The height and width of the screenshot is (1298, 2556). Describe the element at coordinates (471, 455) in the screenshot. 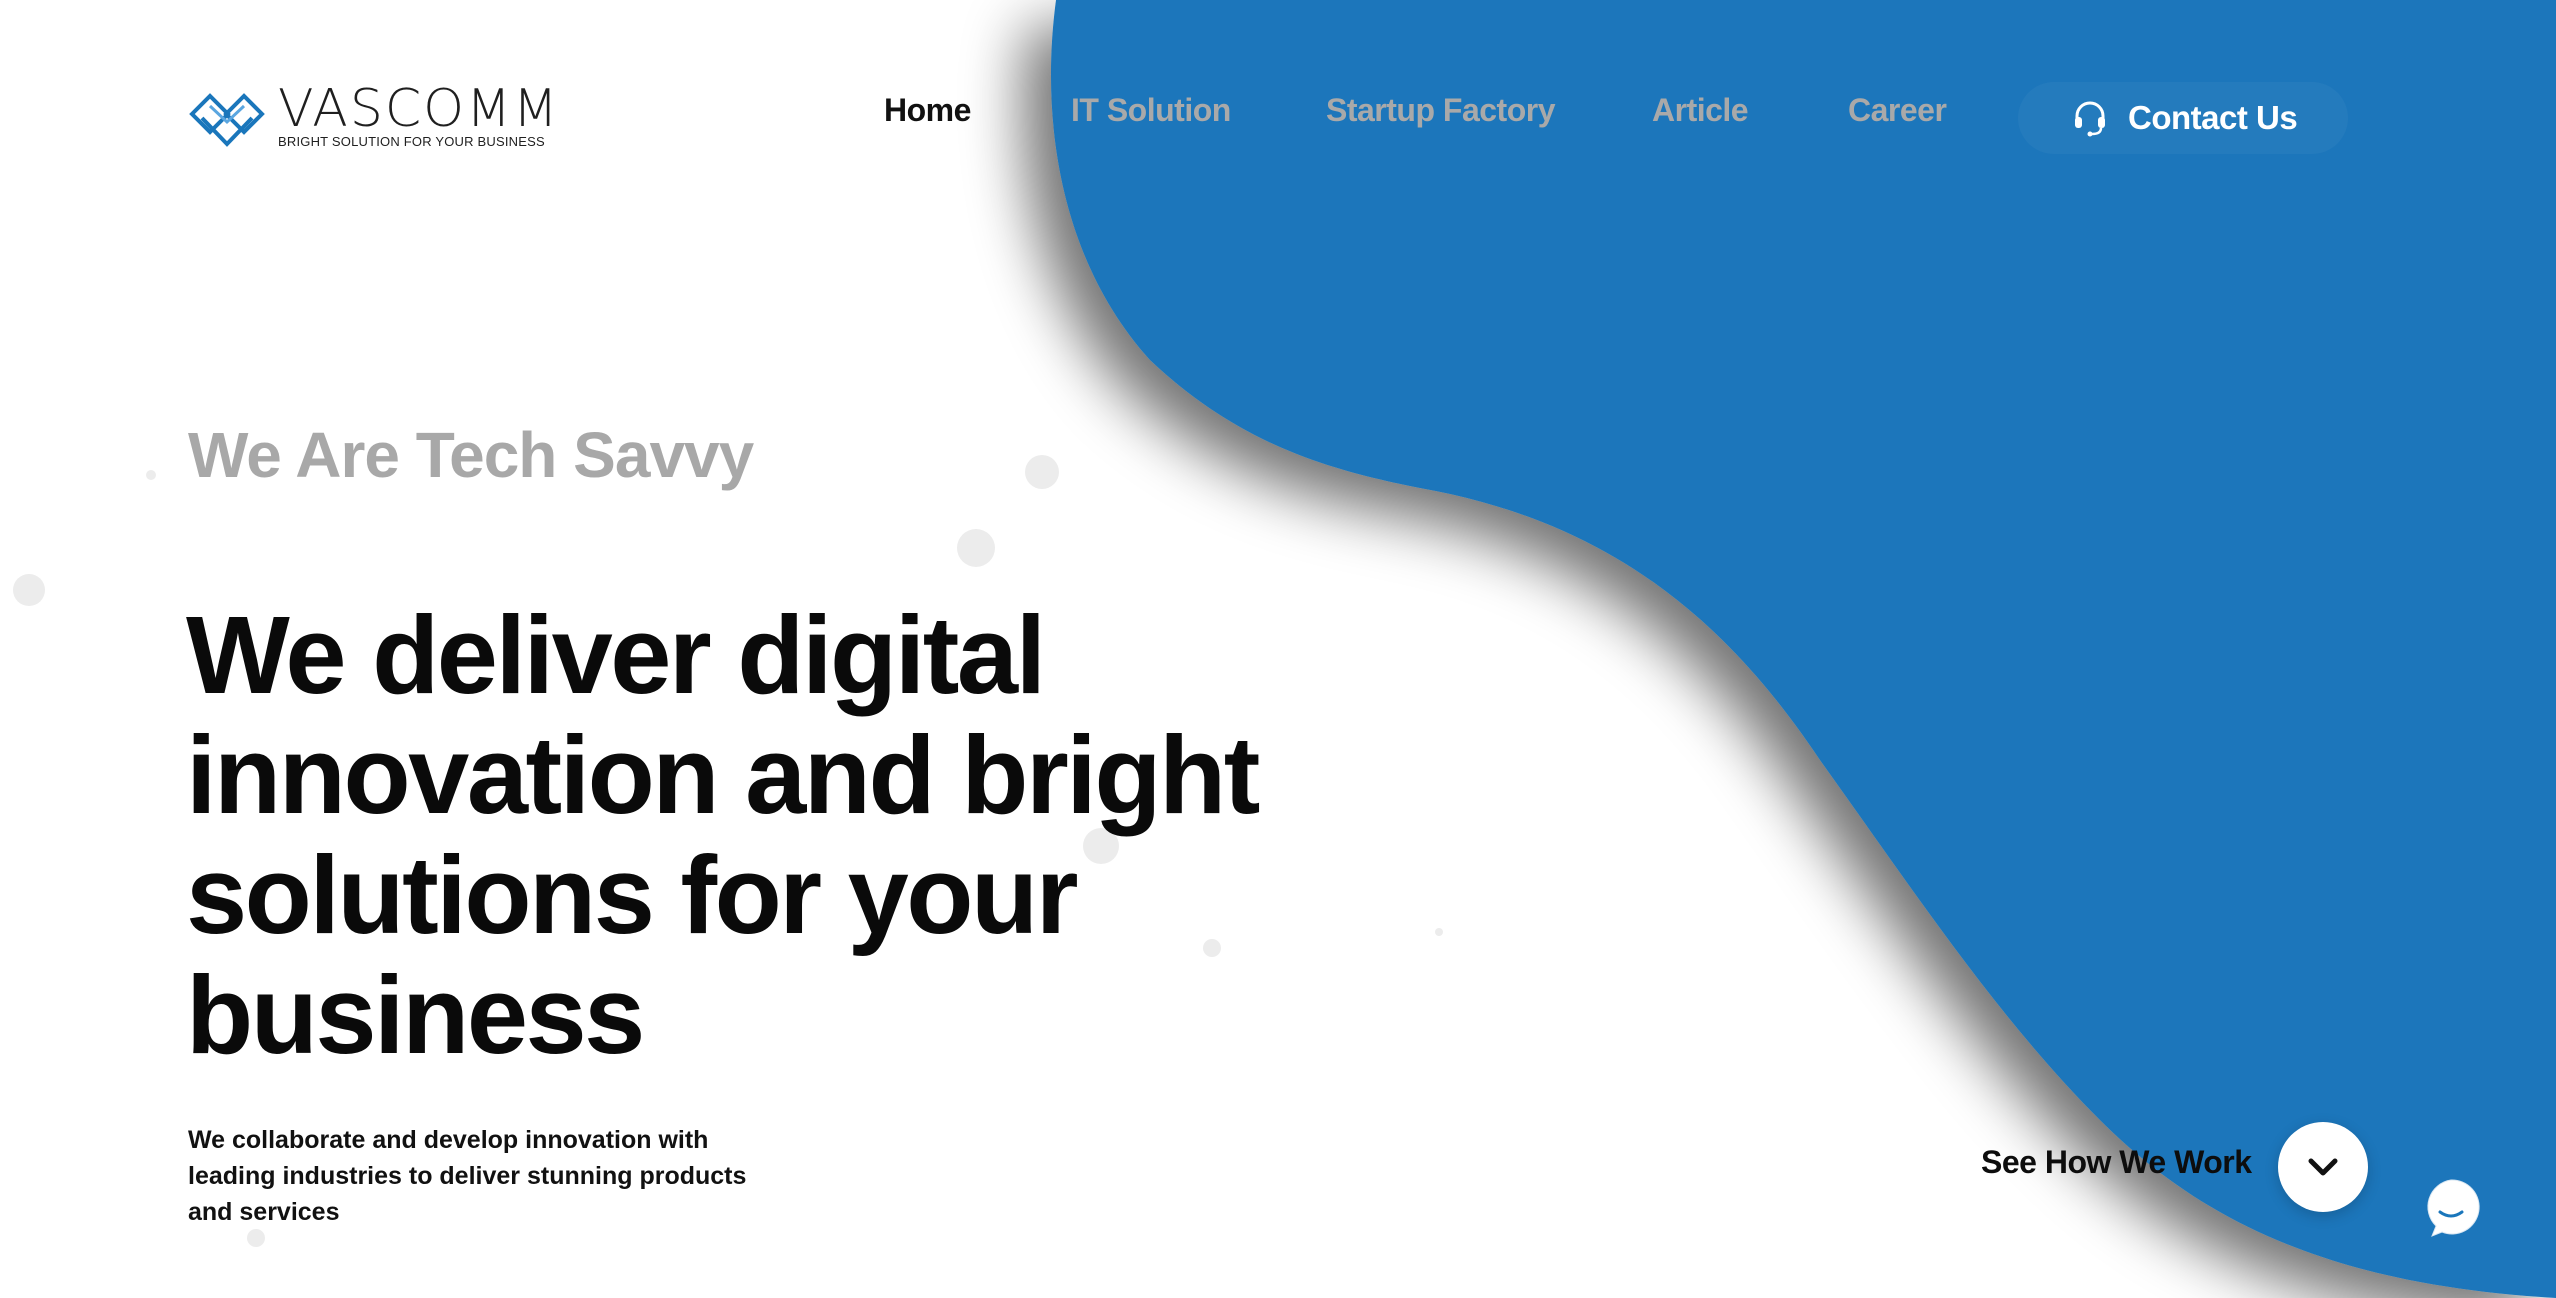

I see `hero-eyebrow: We Are Tech Savvy` at that location.